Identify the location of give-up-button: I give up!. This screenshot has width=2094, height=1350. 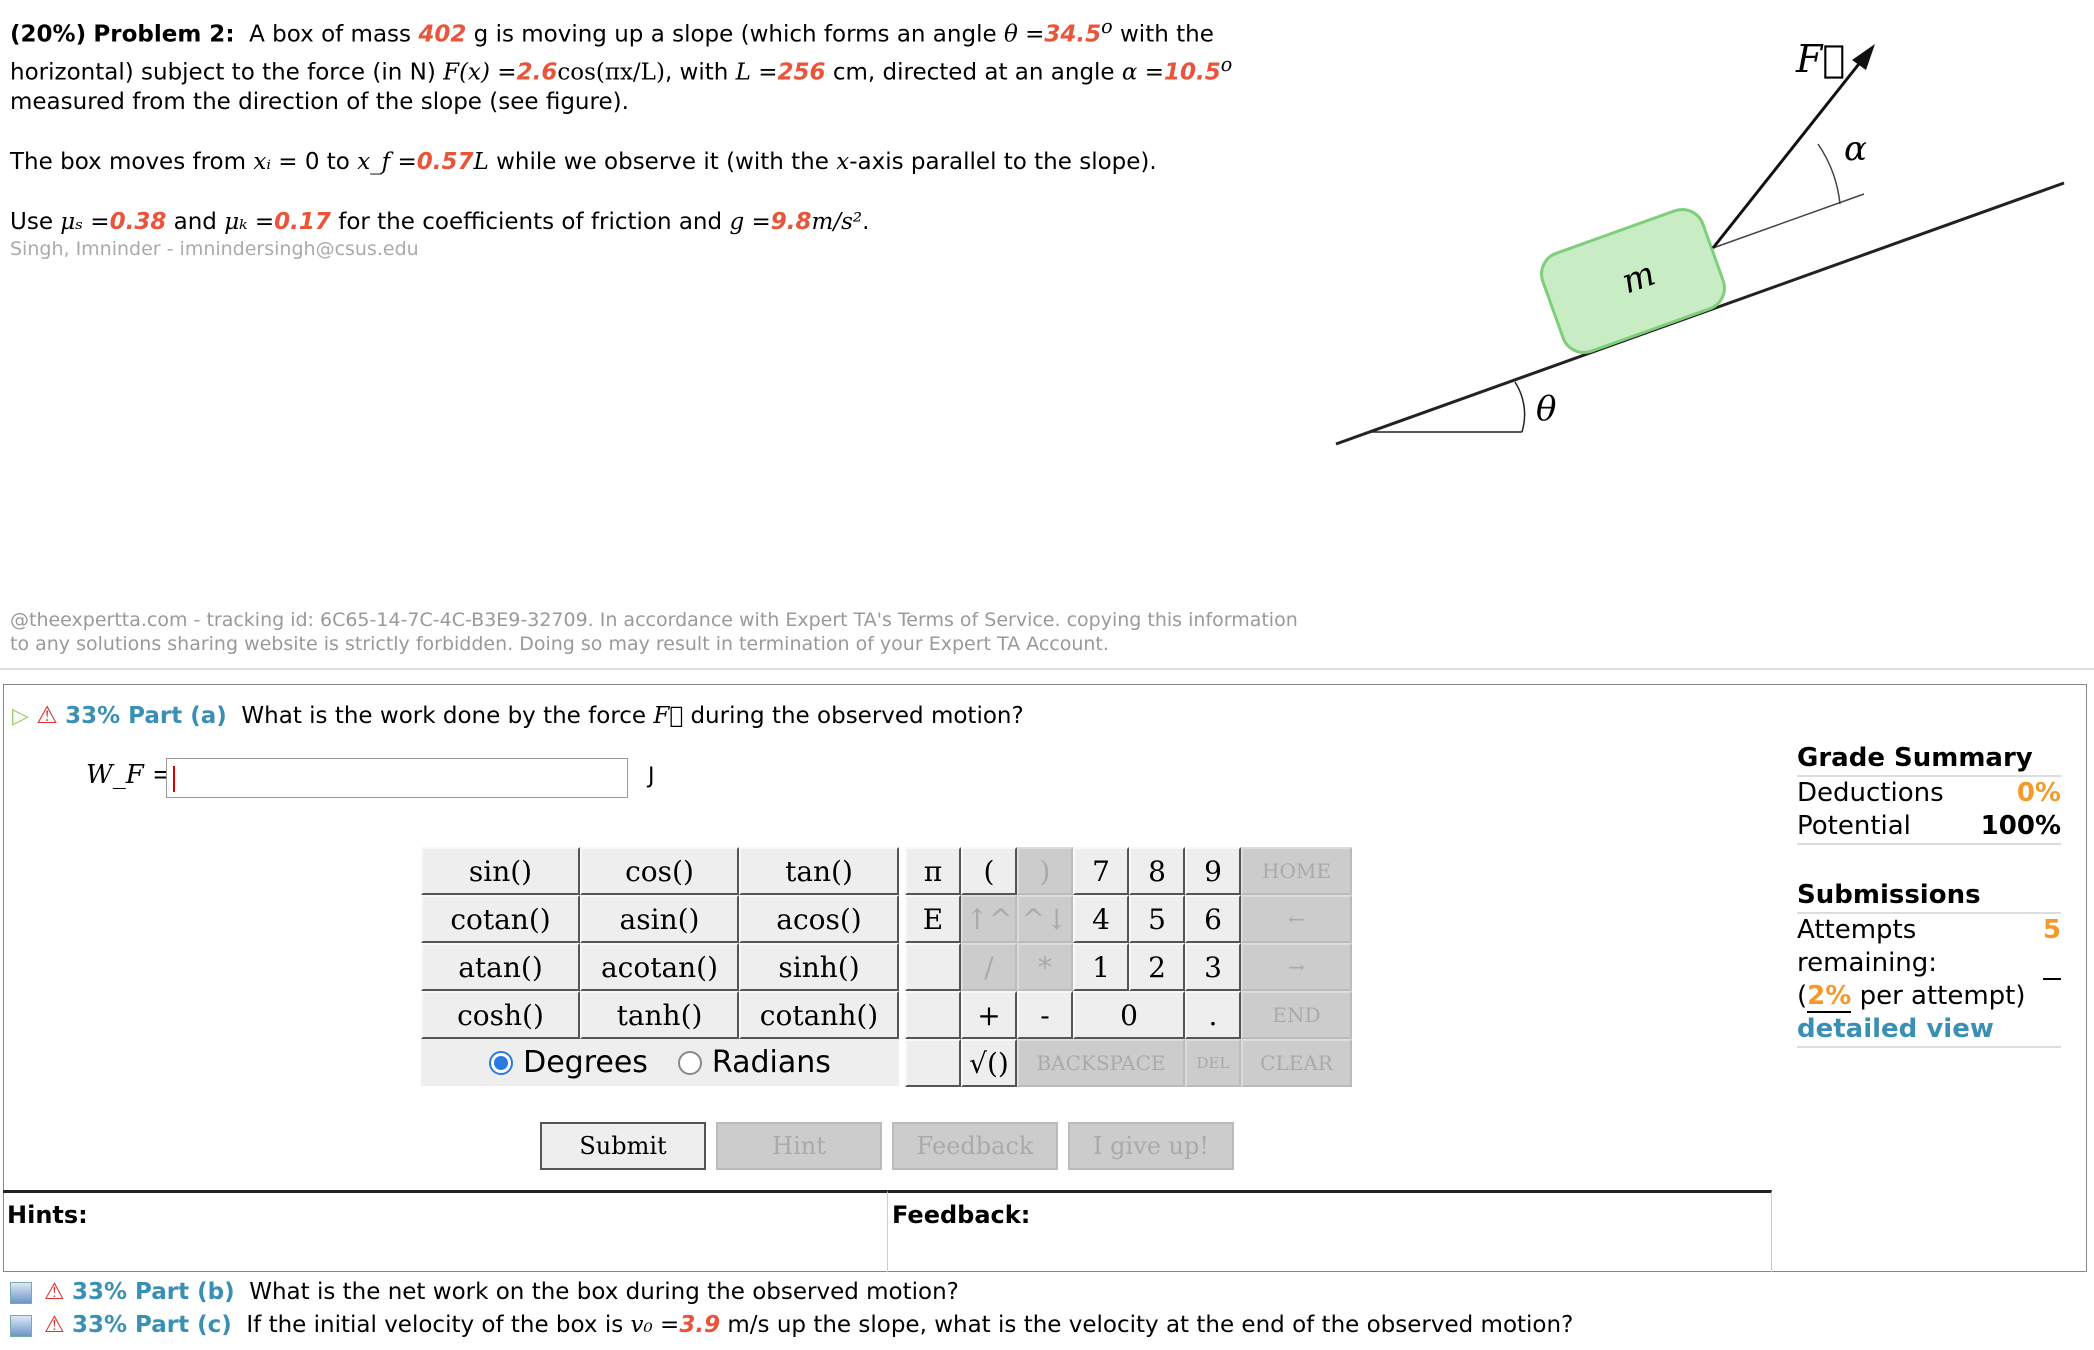
(1151, 1146).